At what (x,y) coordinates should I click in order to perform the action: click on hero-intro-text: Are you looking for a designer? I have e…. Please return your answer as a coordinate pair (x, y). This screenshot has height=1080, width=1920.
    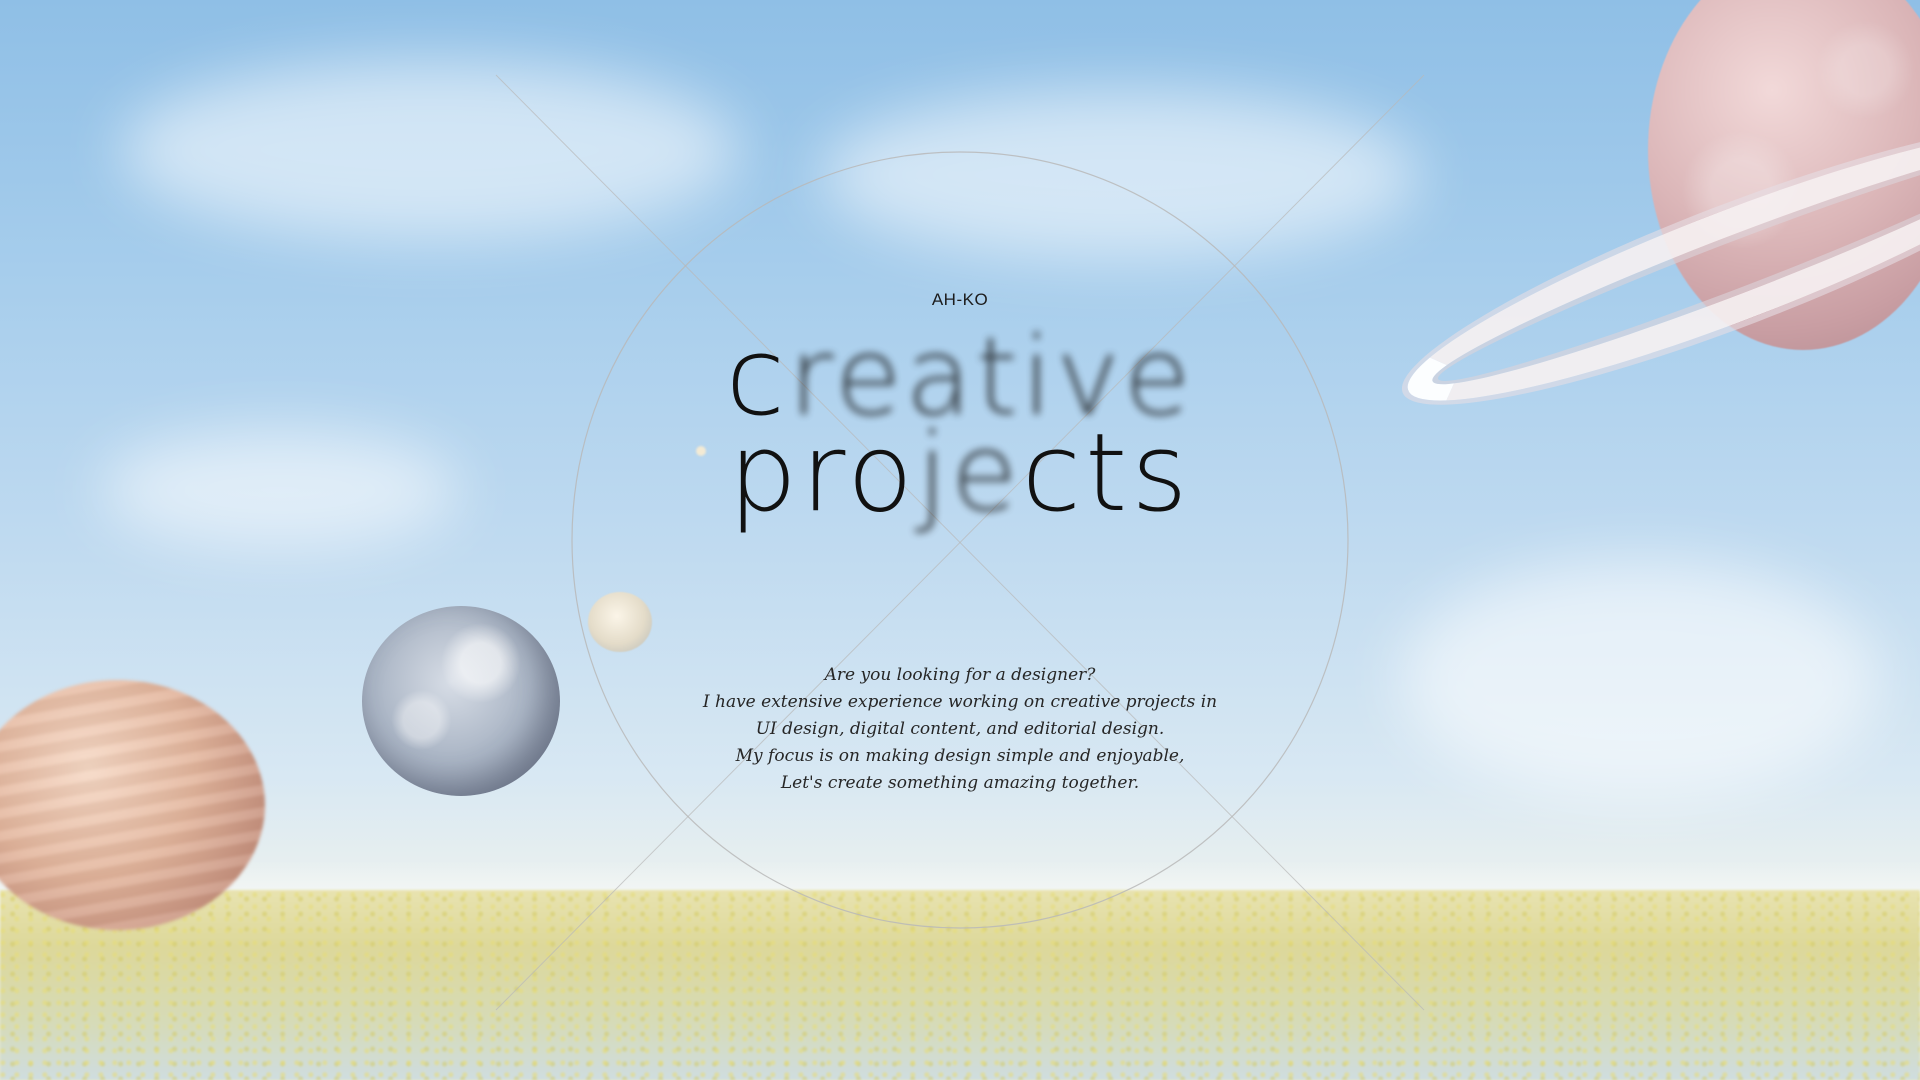
    Looking at the image, I should click on (960, 729).